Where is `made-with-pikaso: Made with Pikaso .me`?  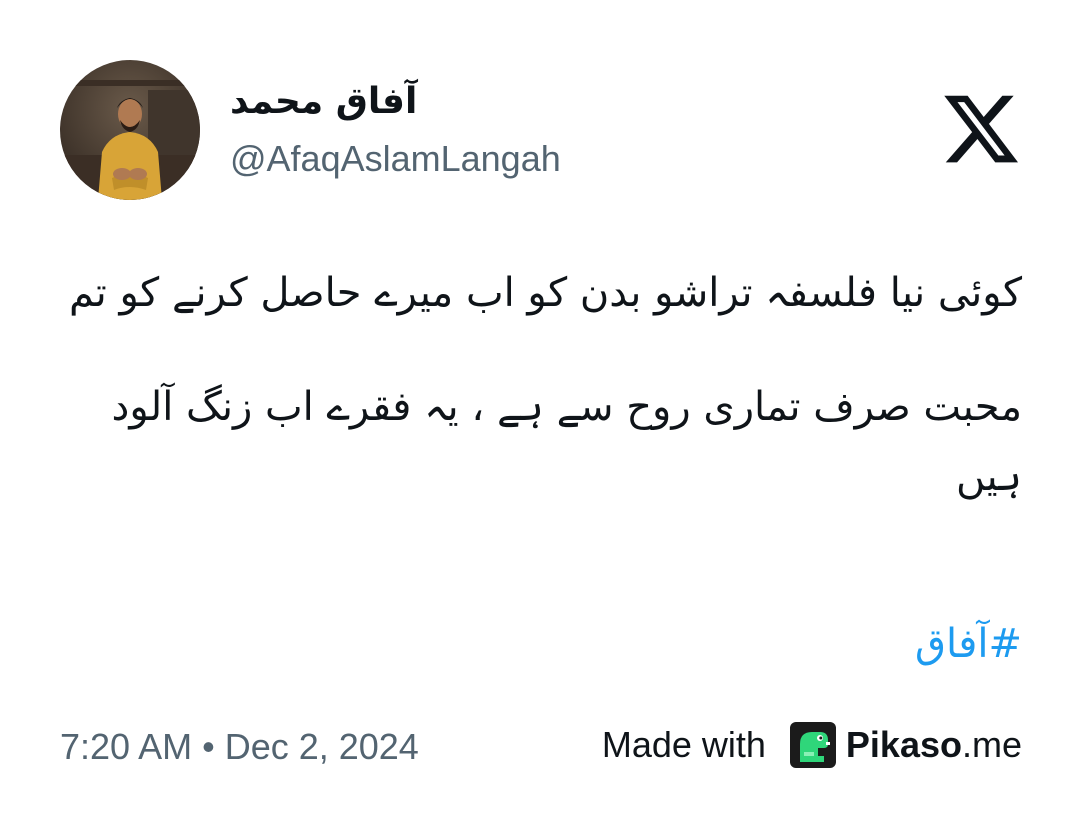 made-with-pikaso: Made with Pikaso .me is located at coordinates (812, 745).